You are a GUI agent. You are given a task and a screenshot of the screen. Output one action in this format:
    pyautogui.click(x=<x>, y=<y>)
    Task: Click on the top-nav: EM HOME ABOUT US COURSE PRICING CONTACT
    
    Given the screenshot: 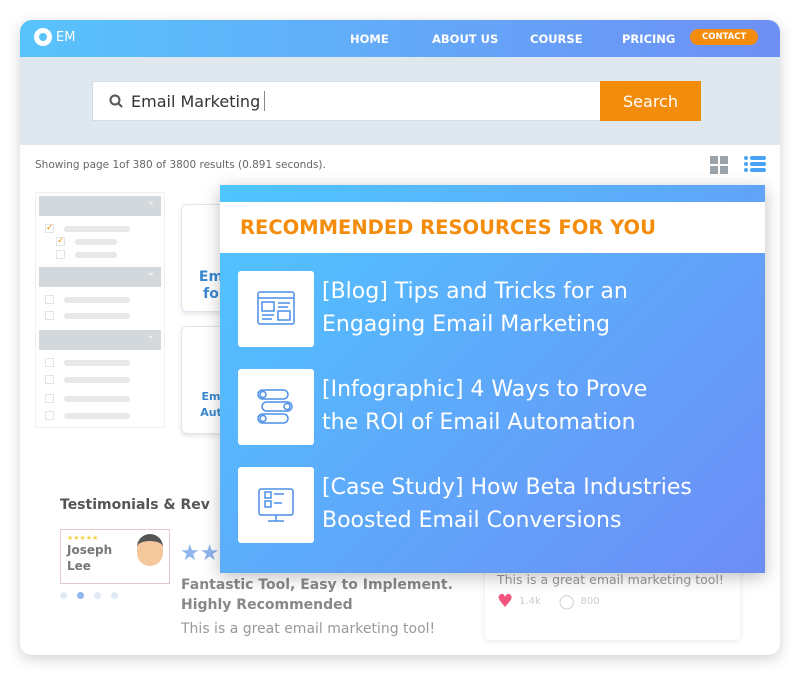 What is the action you would take?
    pyautogui.click(x=400, y=38)
    